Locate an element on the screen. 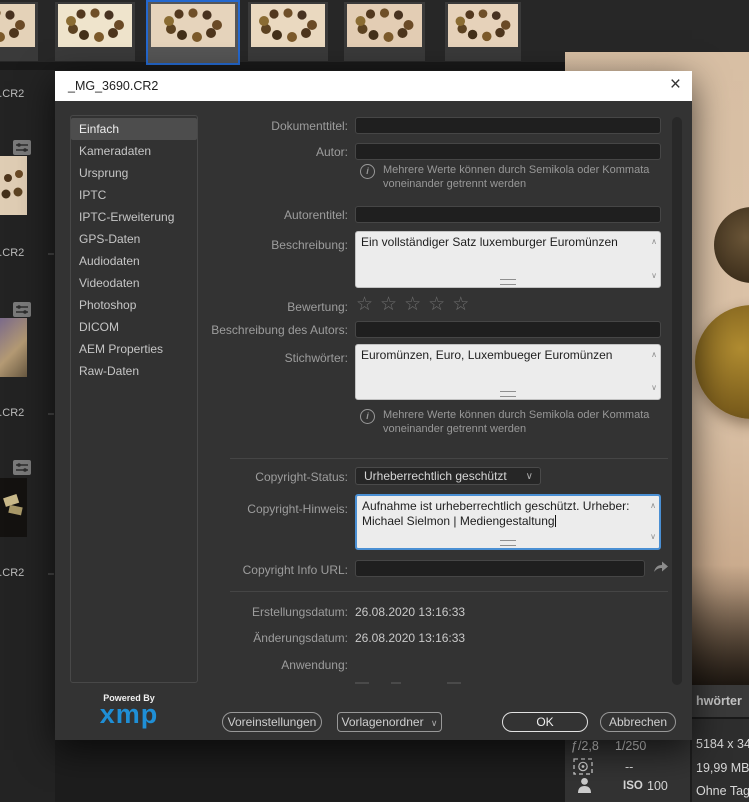  panel-header: hwörter is located at coordinates (720, 701).